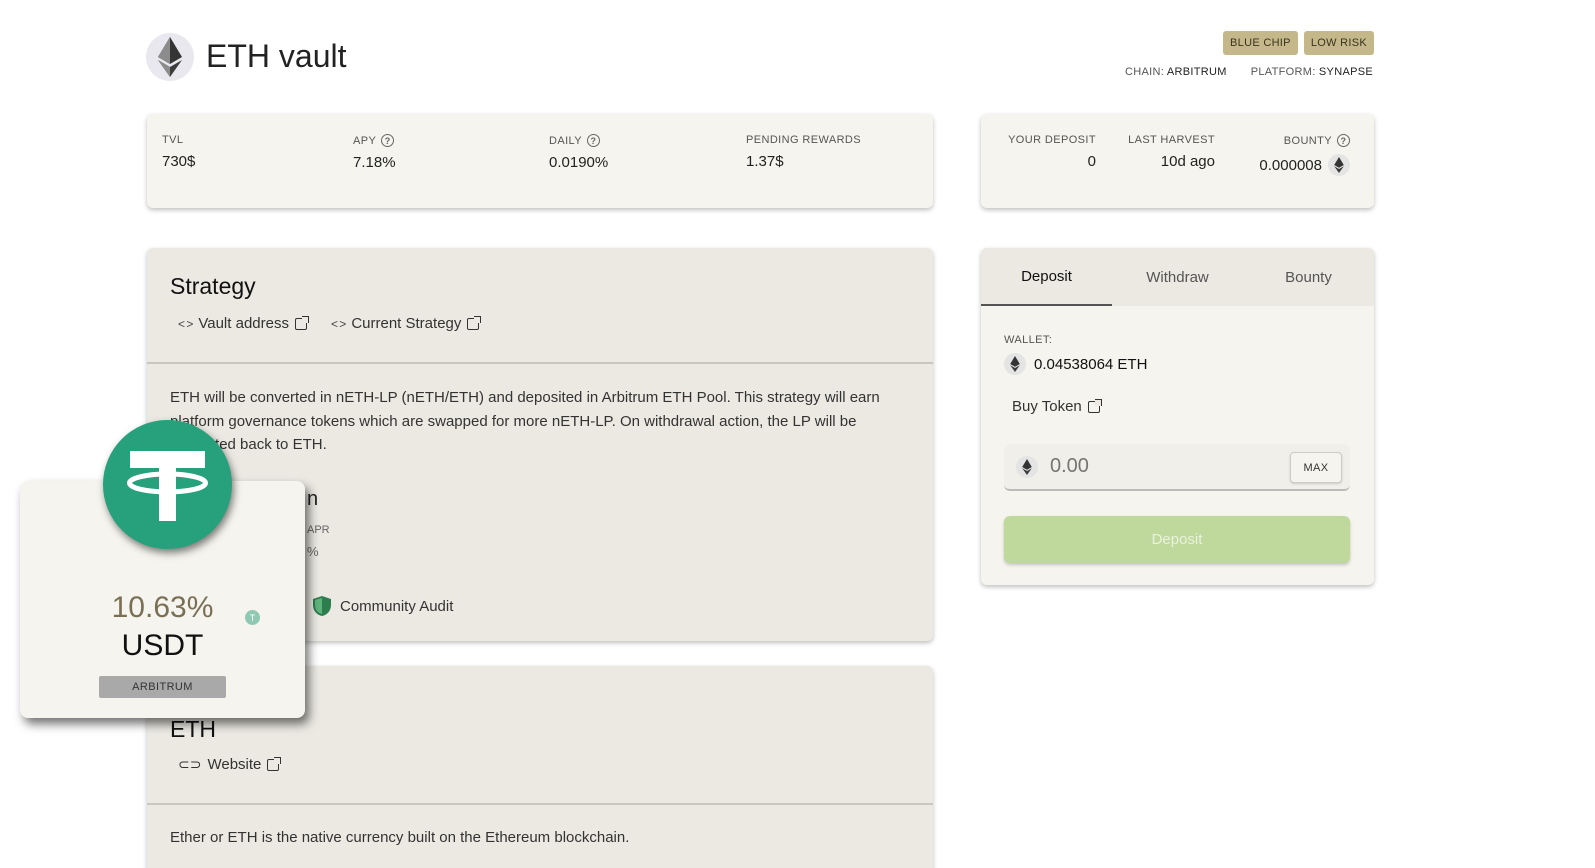 Image resolution: width=1595 pixels, height=868 pixels. What do you see at coordinates (1187, 161) in the screenshot?
I see `last-harvest-value: 10d ago` at bounding box center [1187, 161].